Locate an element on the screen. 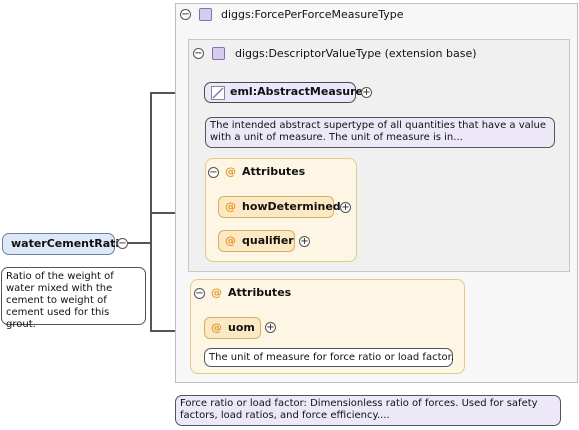 The height and width of the screenshot is (430, 579). inner-type-prefix: diggs: is located at coordinates (252, 53).